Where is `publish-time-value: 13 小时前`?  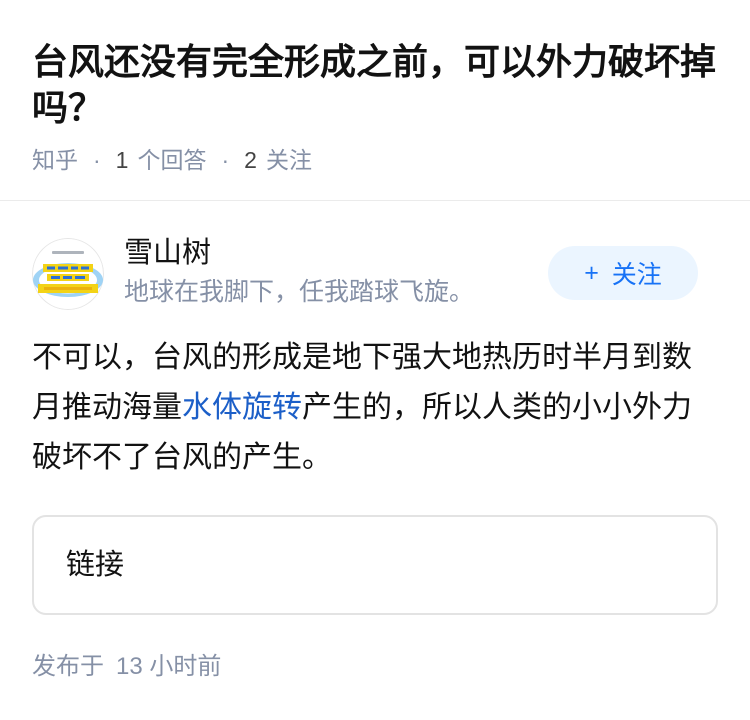
publish-time-value: 13 小时前 is located at coordinates (169, 666).